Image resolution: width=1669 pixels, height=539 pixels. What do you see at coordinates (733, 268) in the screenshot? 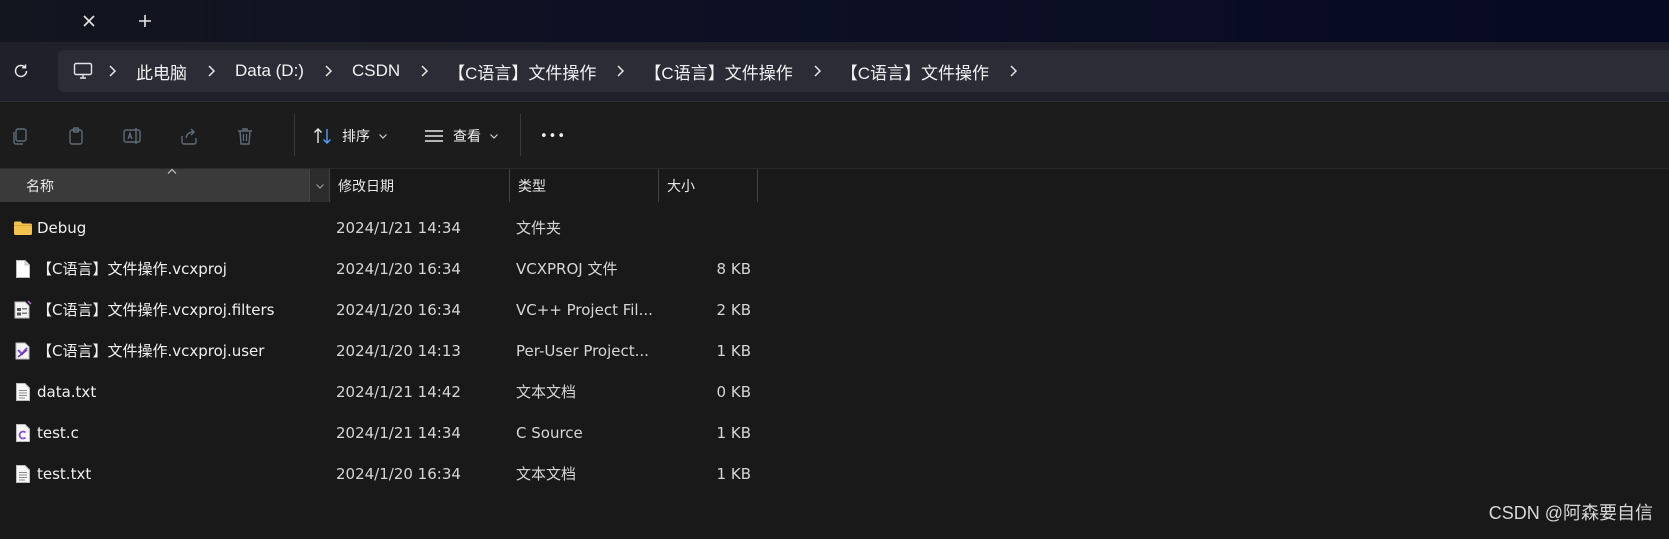
I see `file-size: 8 KB` at bounding box center [733, 268].